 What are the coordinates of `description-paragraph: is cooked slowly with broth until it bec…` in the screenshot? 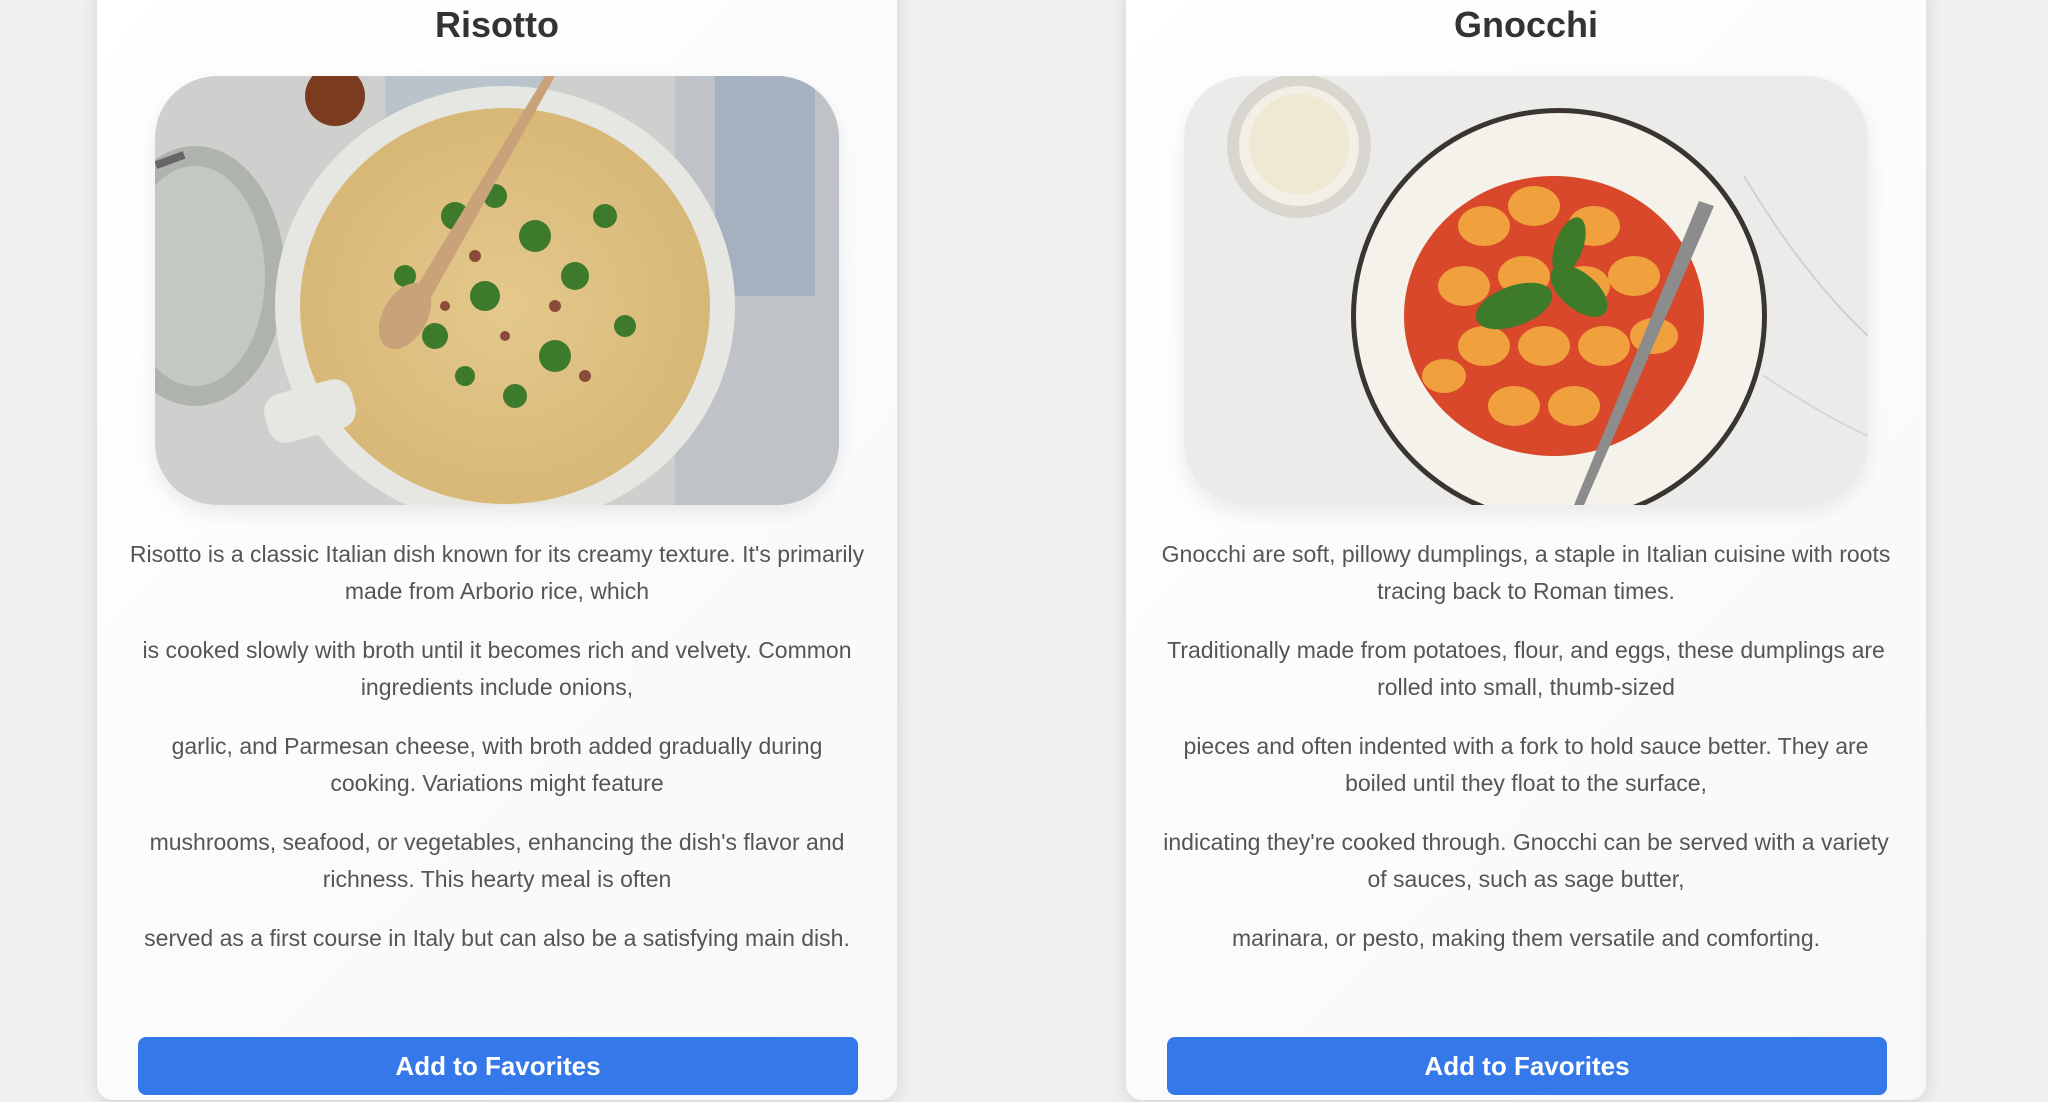 It's located at (497, 668).